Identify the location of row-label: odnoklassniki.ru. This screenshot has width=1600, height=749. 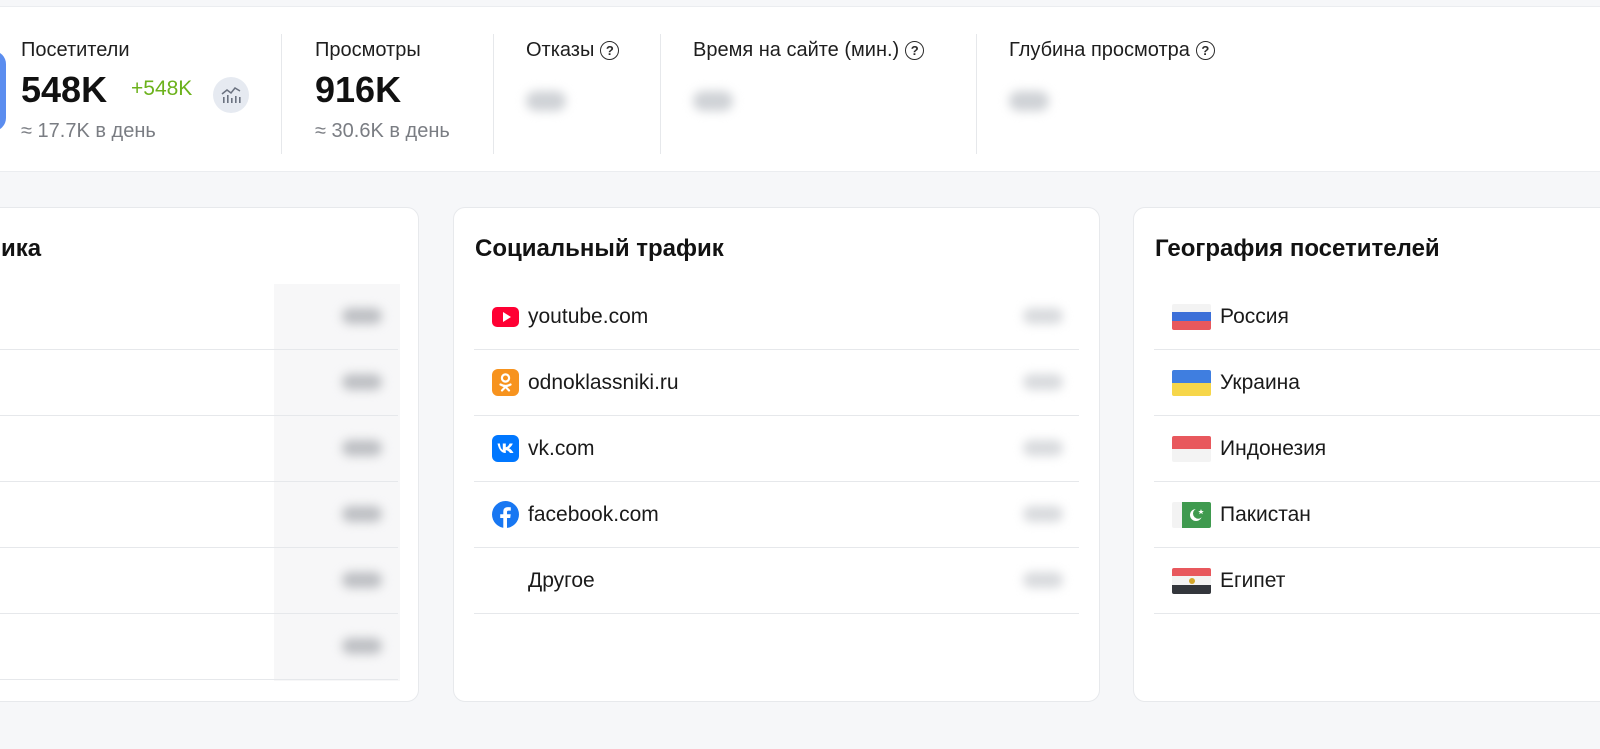
(603, 382).